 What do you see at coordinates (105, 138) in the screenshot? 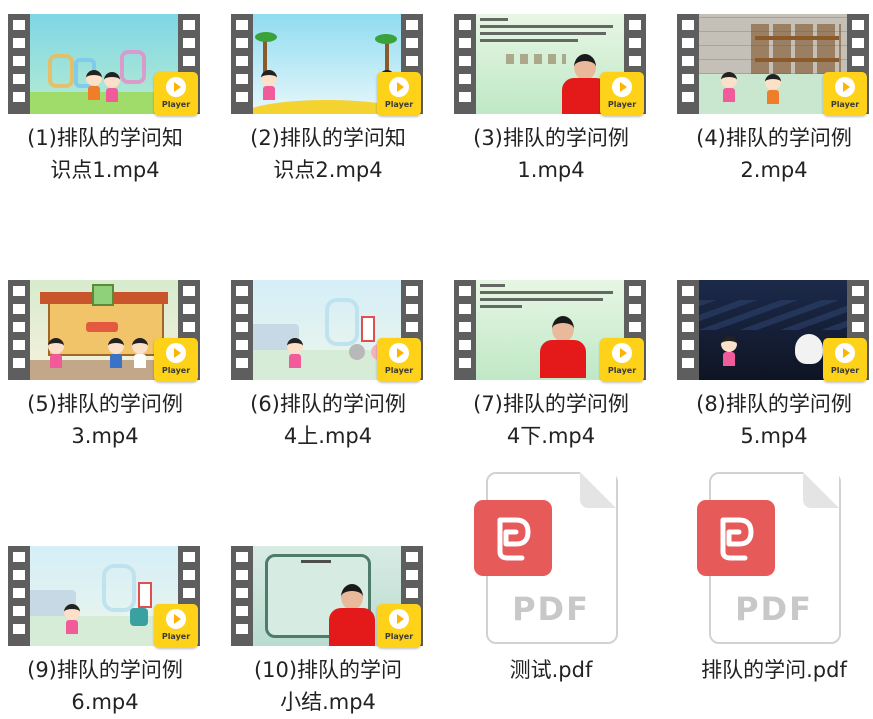
I see `file-name-line: (1)排队的学问知` at bounding box center [105, 138].